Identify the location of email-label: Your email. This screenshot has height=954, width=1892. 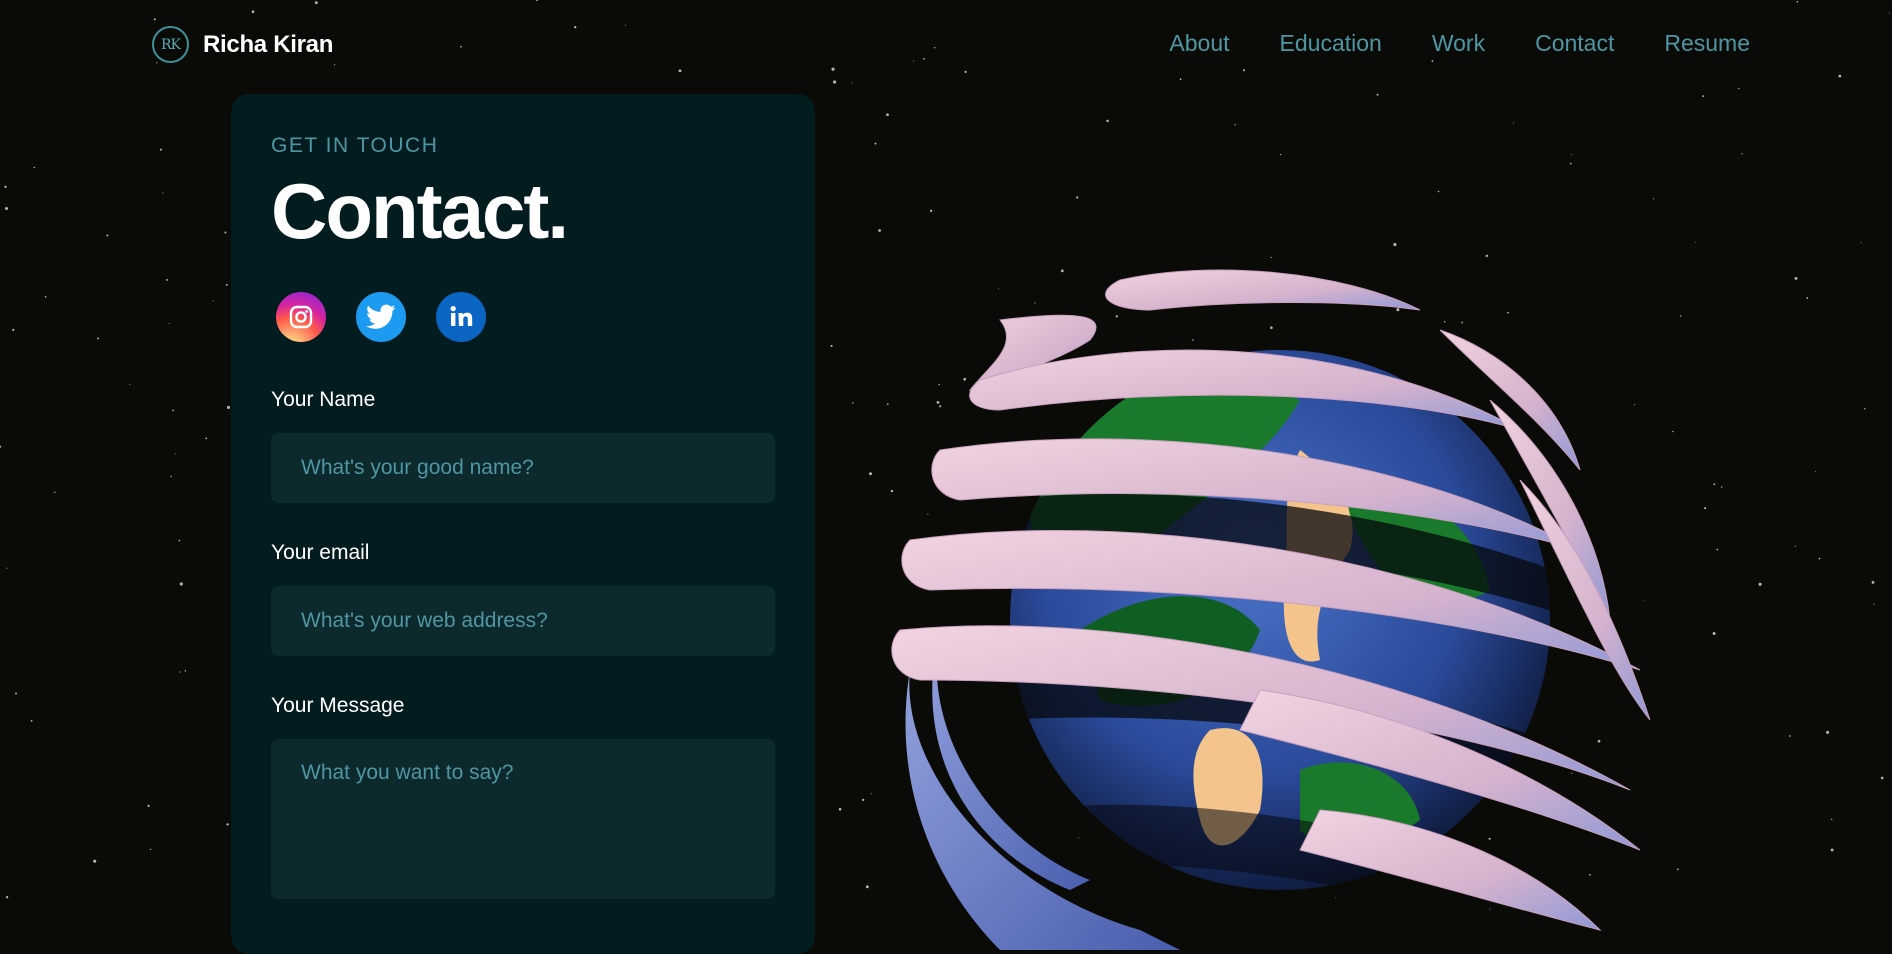
(320, 552).